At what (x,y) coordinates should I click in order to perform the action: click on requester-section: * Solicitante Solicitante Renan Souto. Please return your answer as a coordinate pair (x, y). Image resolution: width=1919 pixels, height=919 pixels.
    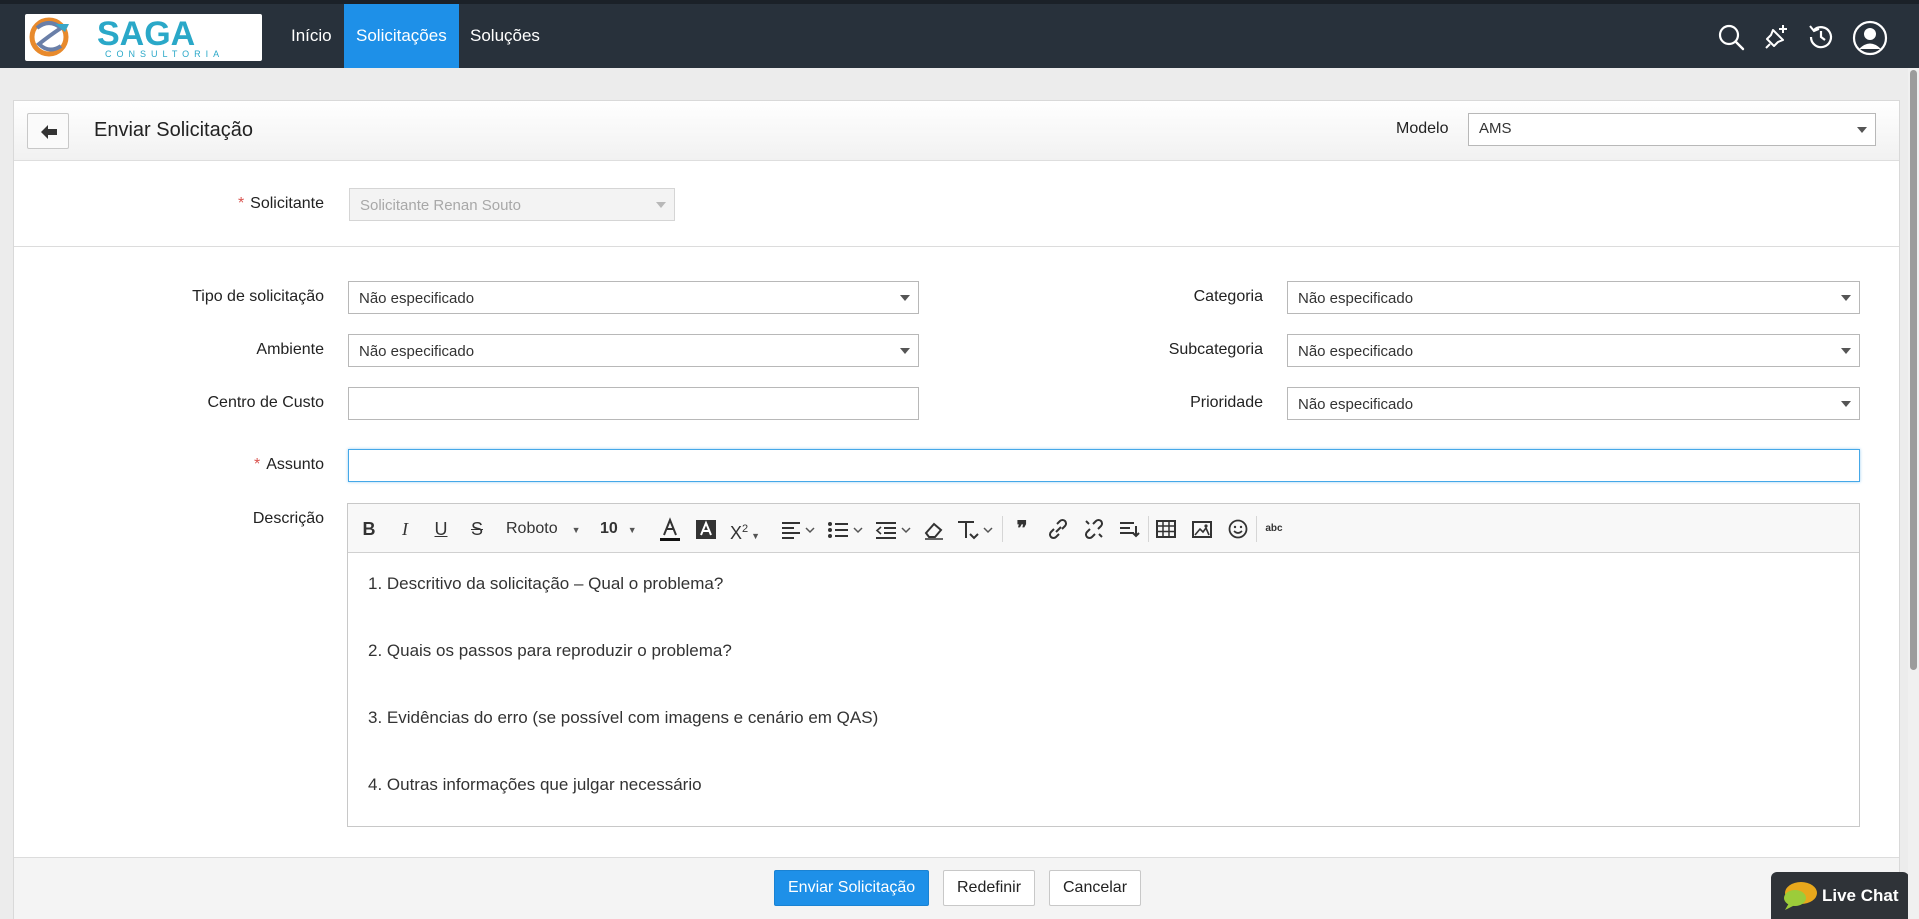
    Looking at the image, I should click on (956, 204).